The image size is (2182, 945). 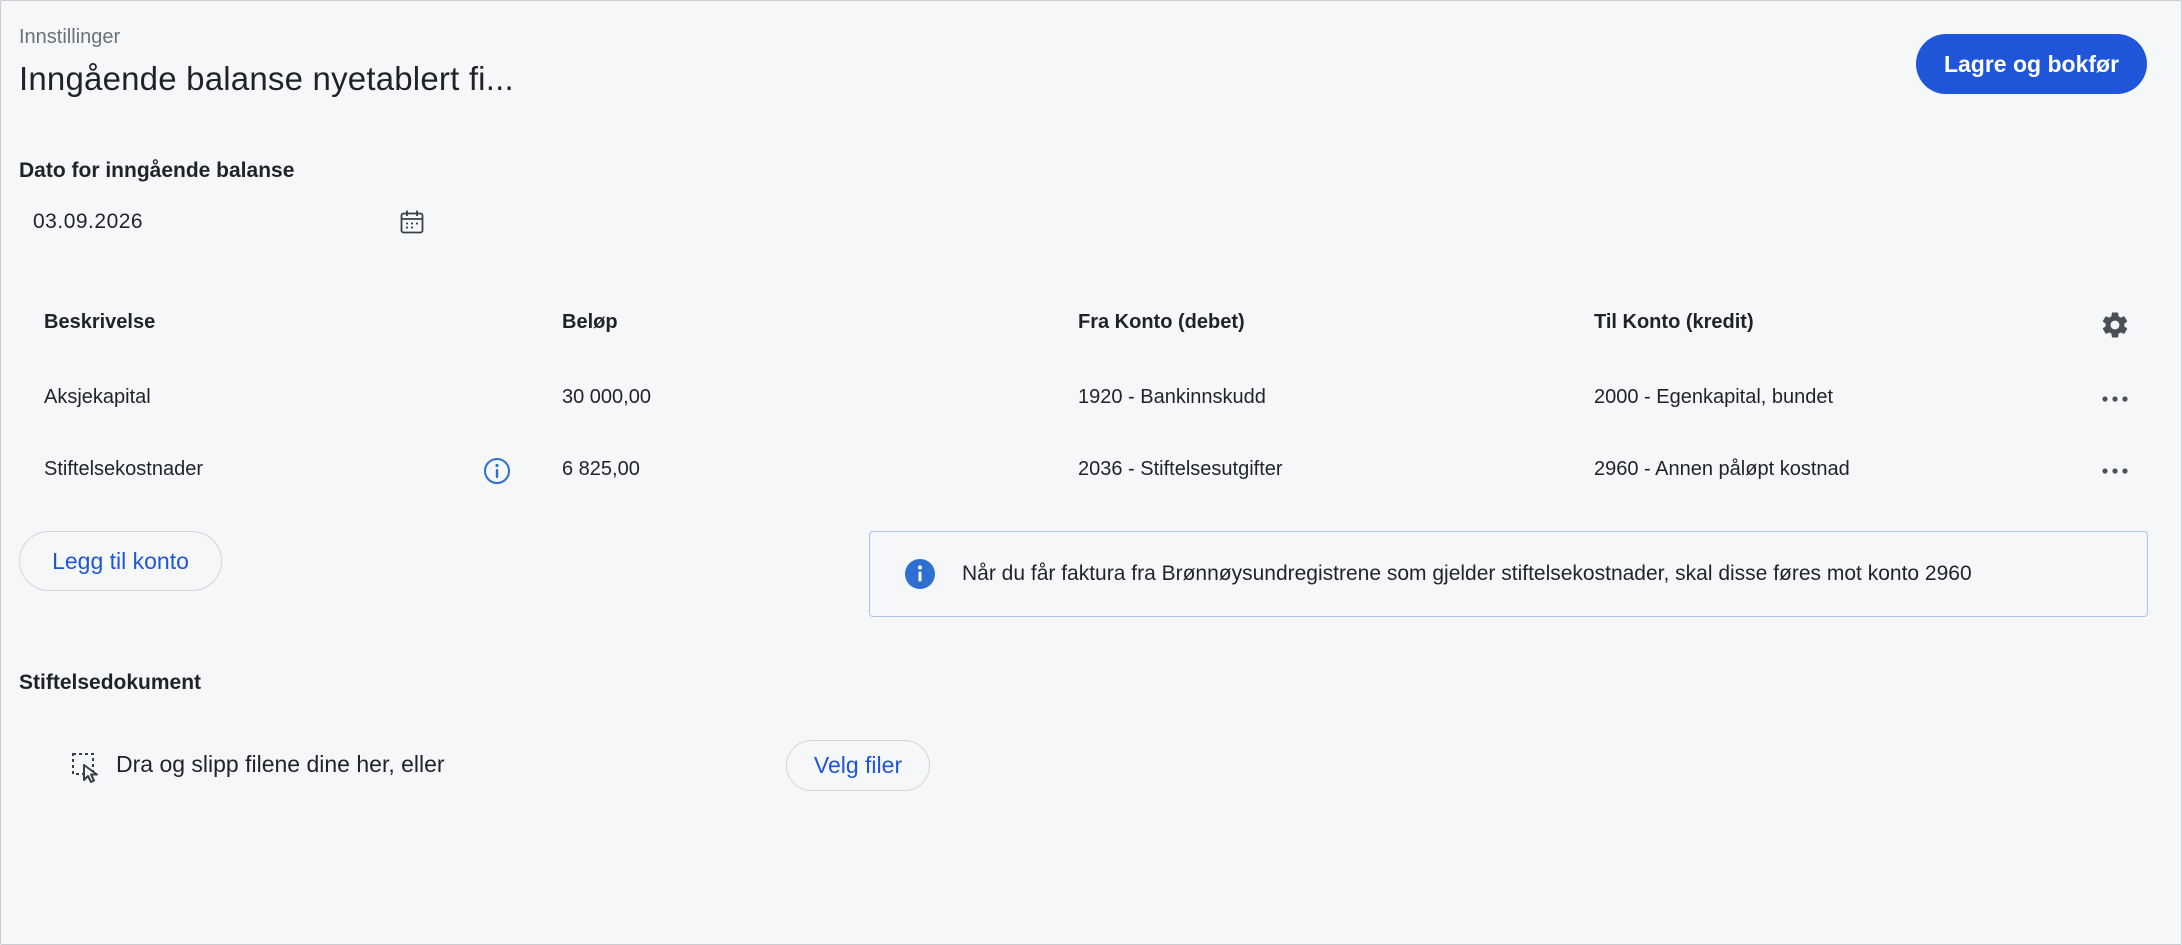 What do you see at coordinates (120, 561) in the screenshot?
I see `add-account-button: Legg til konto` at bounding box center [120, 561].